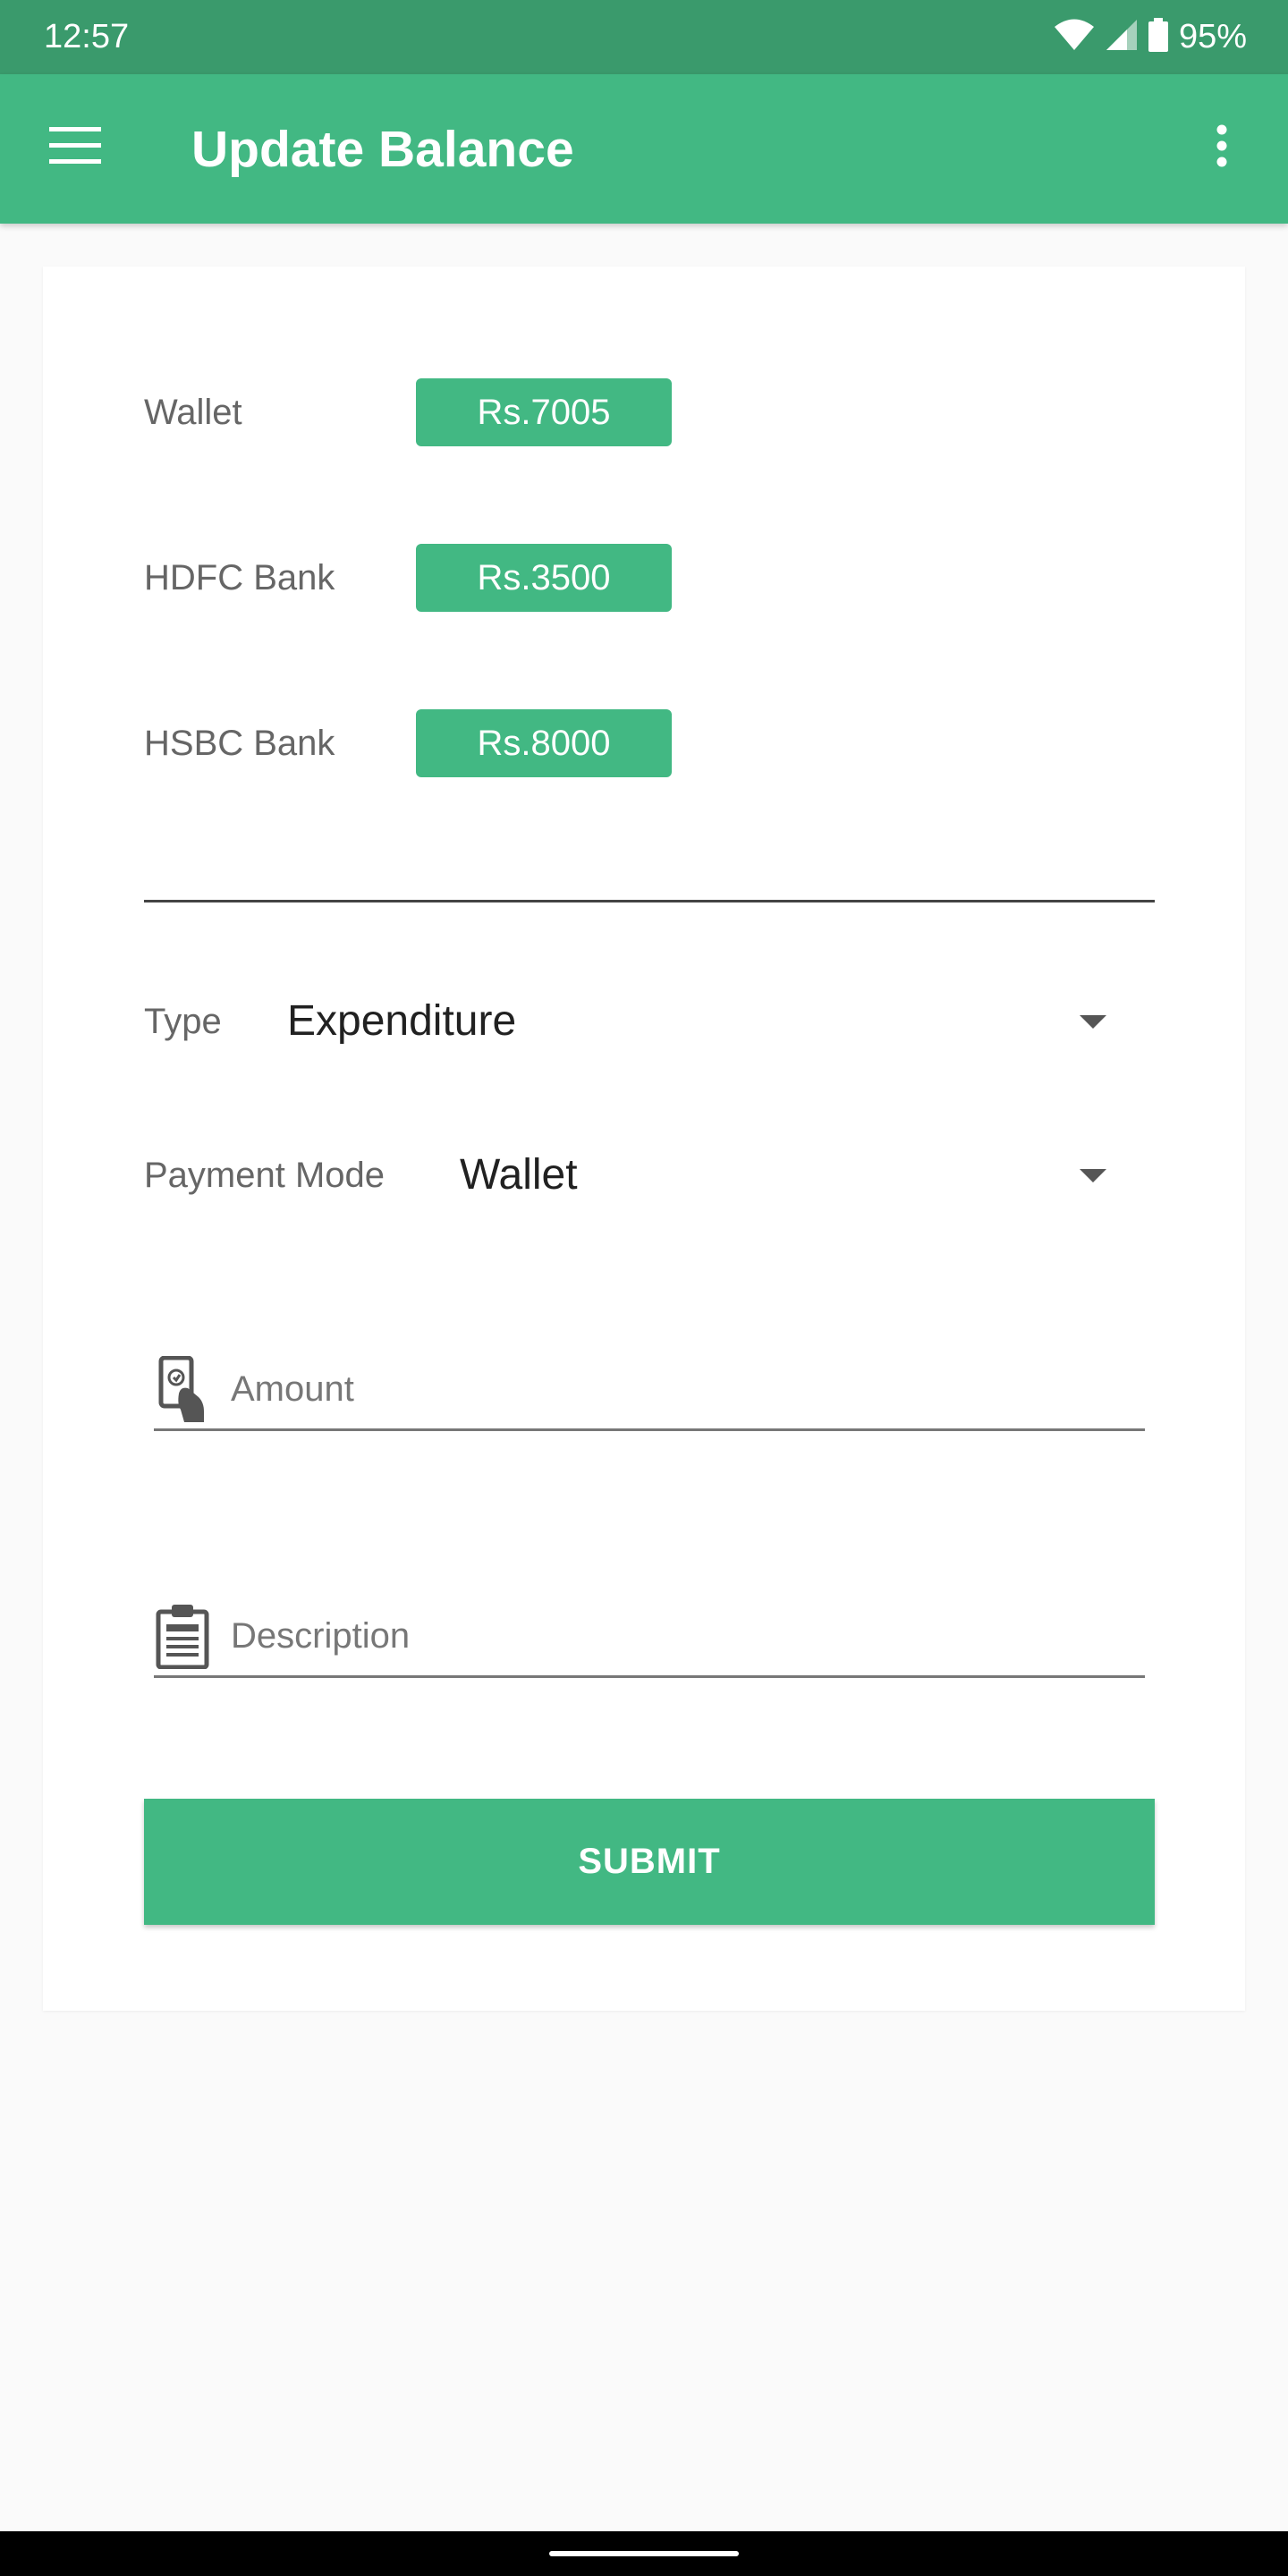  What do you see at coordinates (649, 1637) in the screenshot?
I see `description-field: Description` at bounding box center [649, 1637].